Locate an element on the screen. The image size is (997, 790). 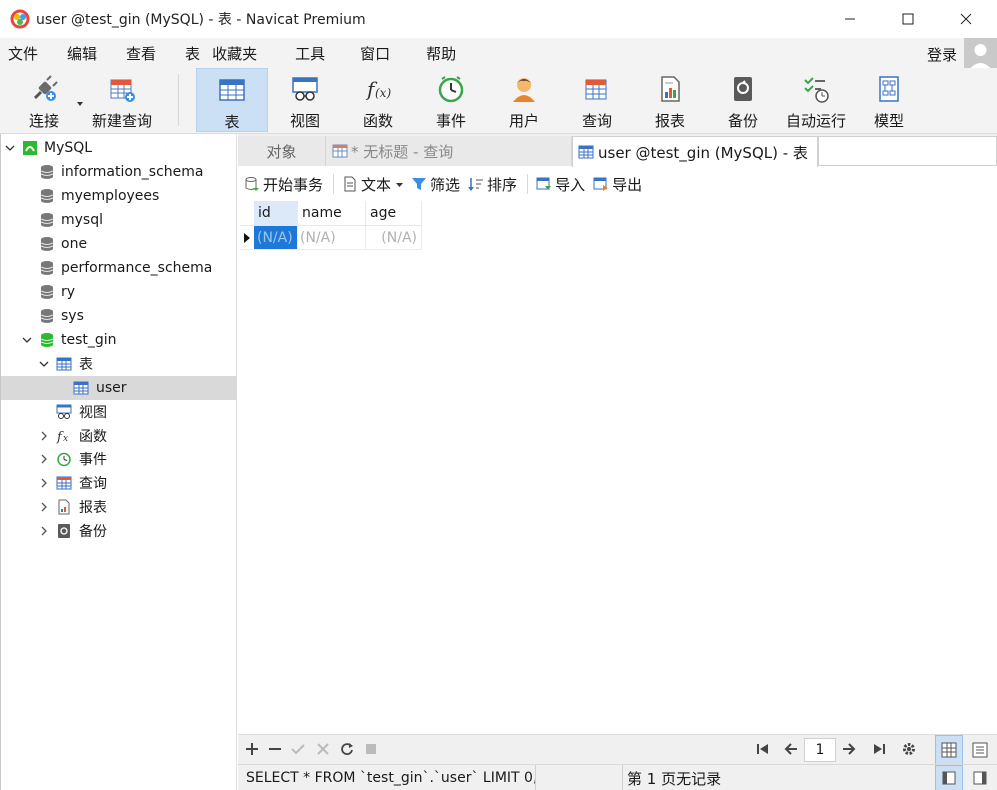
plug-icon is located at coordinates (44, 89).